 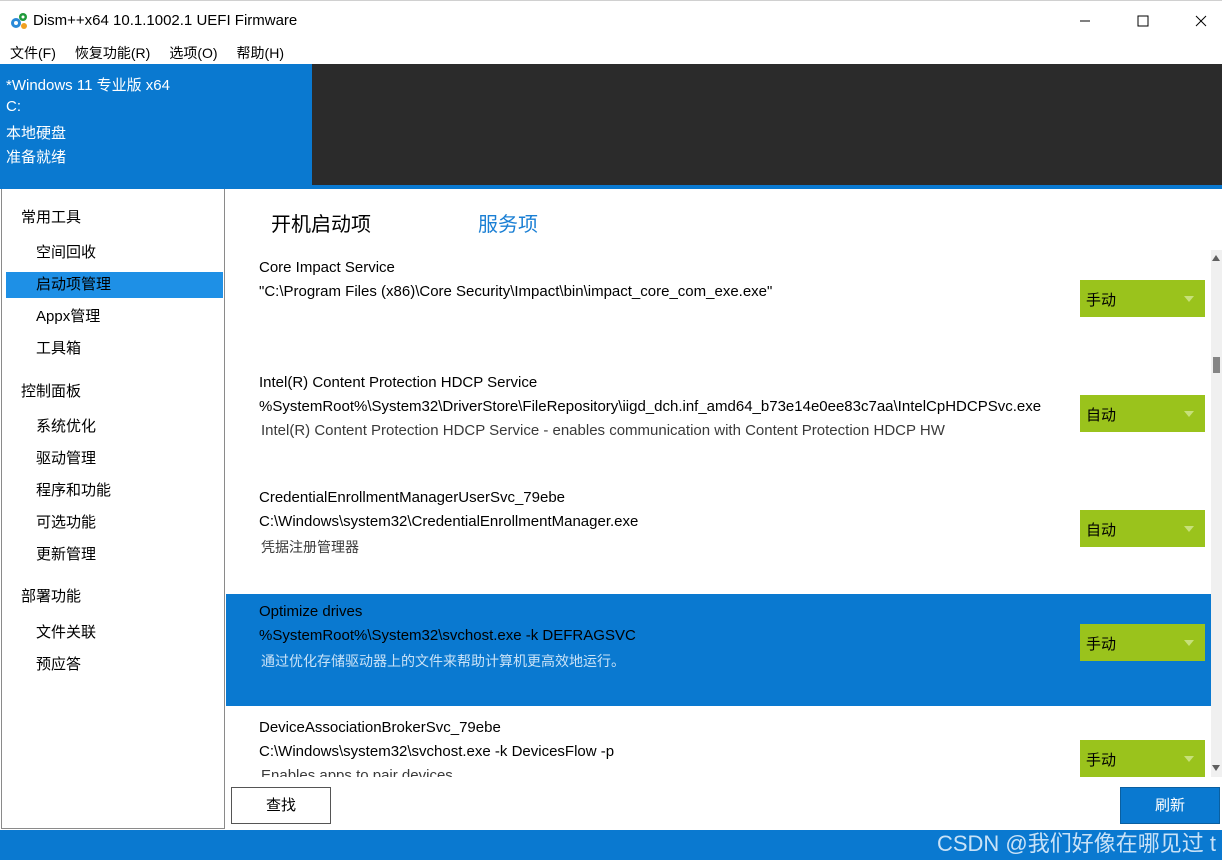 What do you see at coordinates (114, 253) in the screenshot?
I see `sidebar-item-space-cleanup: 空间回收` at bounding box center [114, 253].